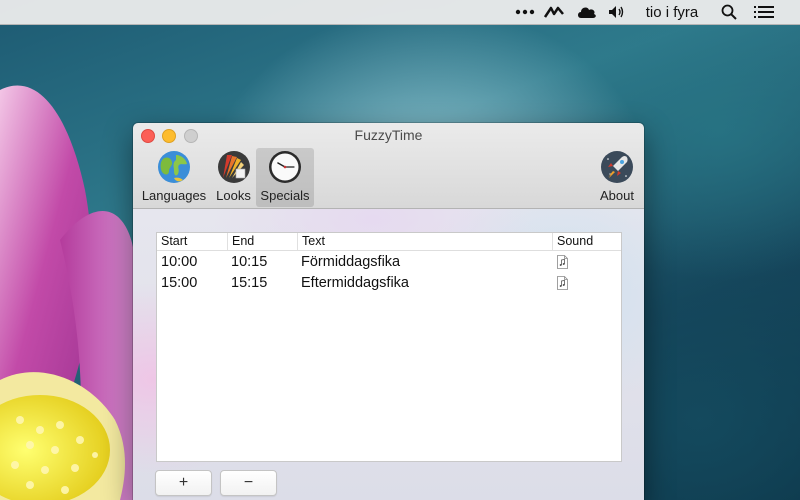 This screenshot has width=800, height=500. What do you see at coordinates (179, 283) in the screenshot?
I see `row-start: 15:00` at bounding box center [179, 283].